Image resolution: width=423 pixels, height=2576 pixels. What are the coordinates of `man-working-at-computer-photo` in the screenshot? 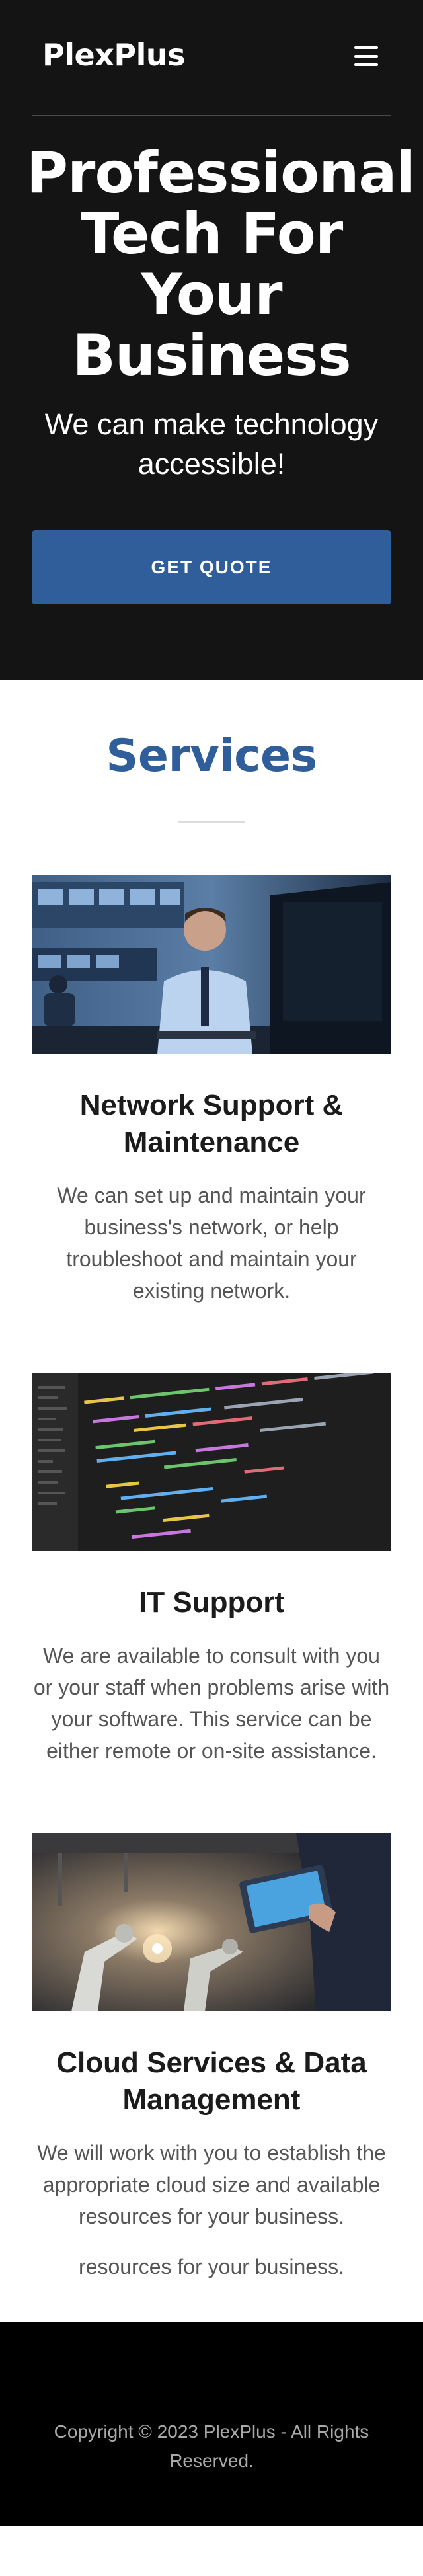 It's located at (211, 965).